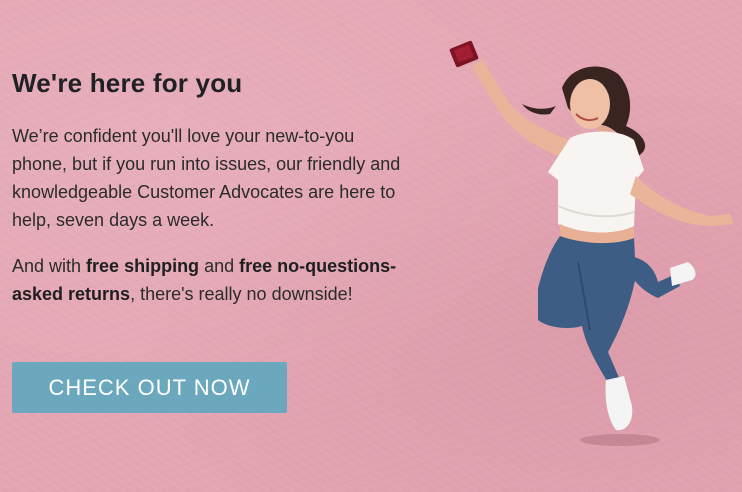 The height and width of the screenshot is (492, 742). I want to click on paragraph-text: and, so click(219, 266).